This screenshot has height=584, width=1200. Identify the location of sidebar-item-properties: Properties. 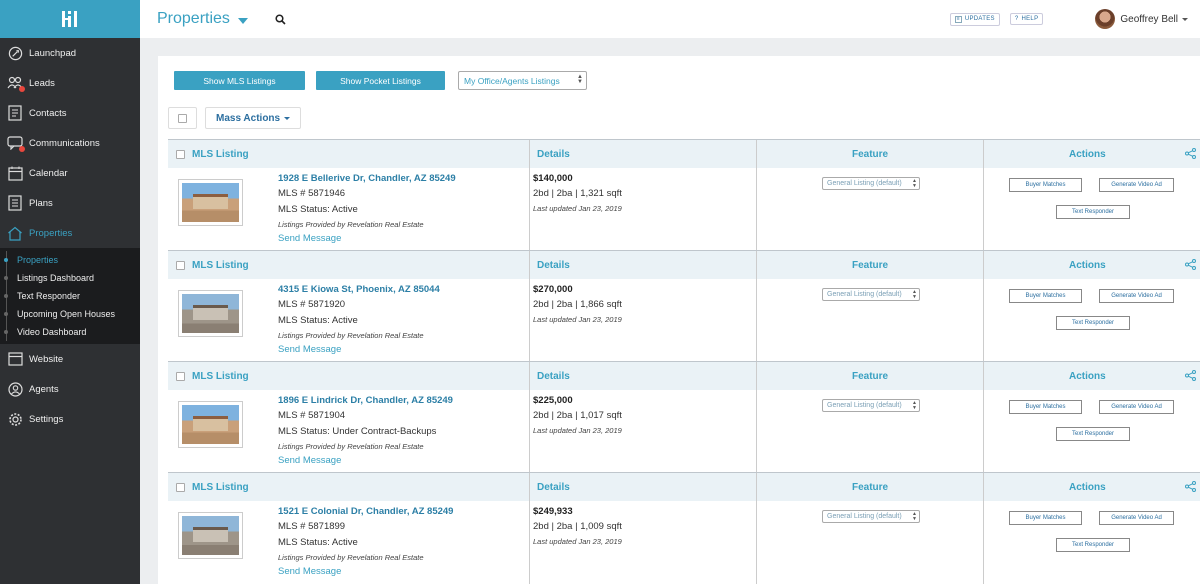
(70, 233).